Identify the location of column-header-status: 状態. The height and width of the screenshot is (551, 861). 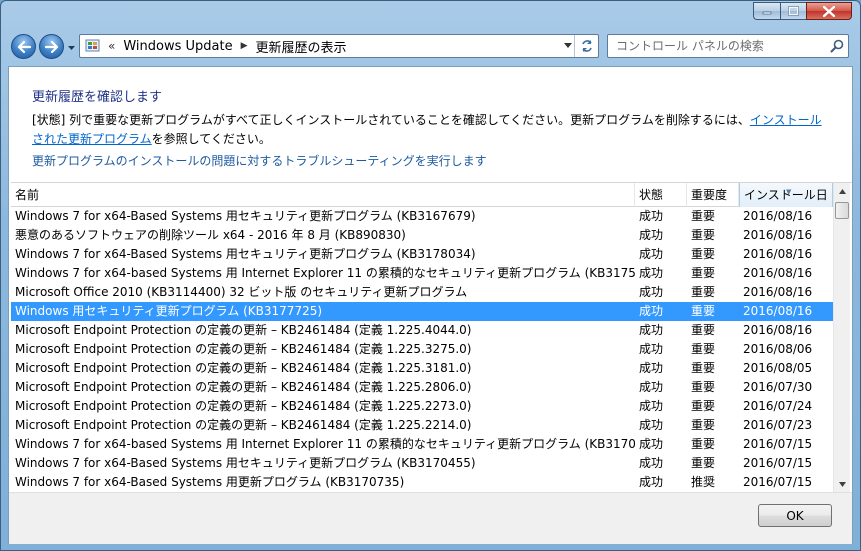
(661, 195).